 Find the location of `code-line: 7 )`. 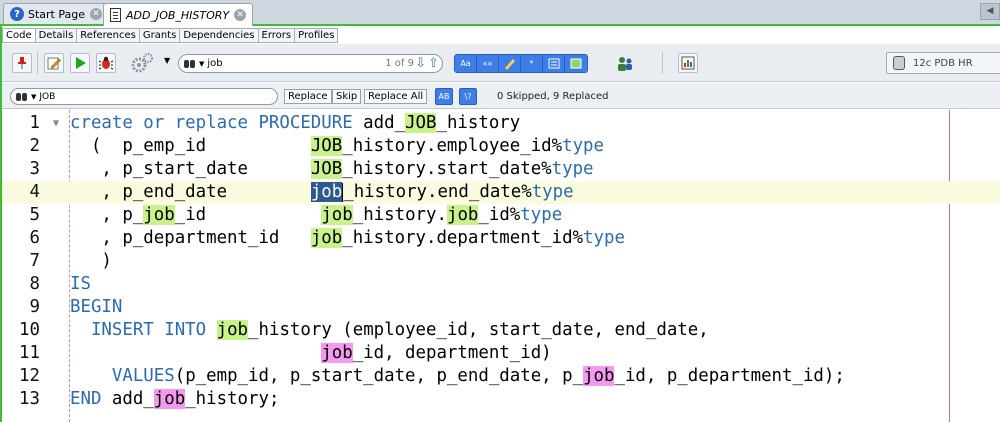

code-line: 7 ) is located at coordinates (501, 261).